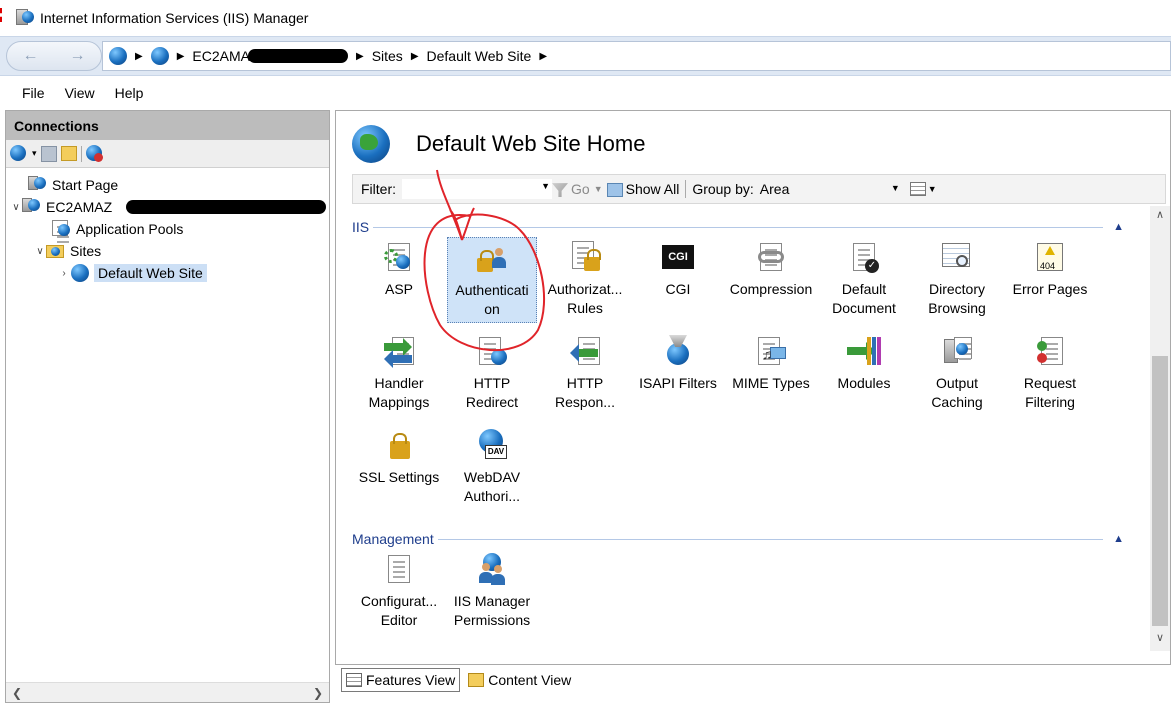 The image size is (1171, 703). What do you see at coordinates (94, 153) in the screenshot?
I see `disconnect-icon` at bounding box center [94, 153].